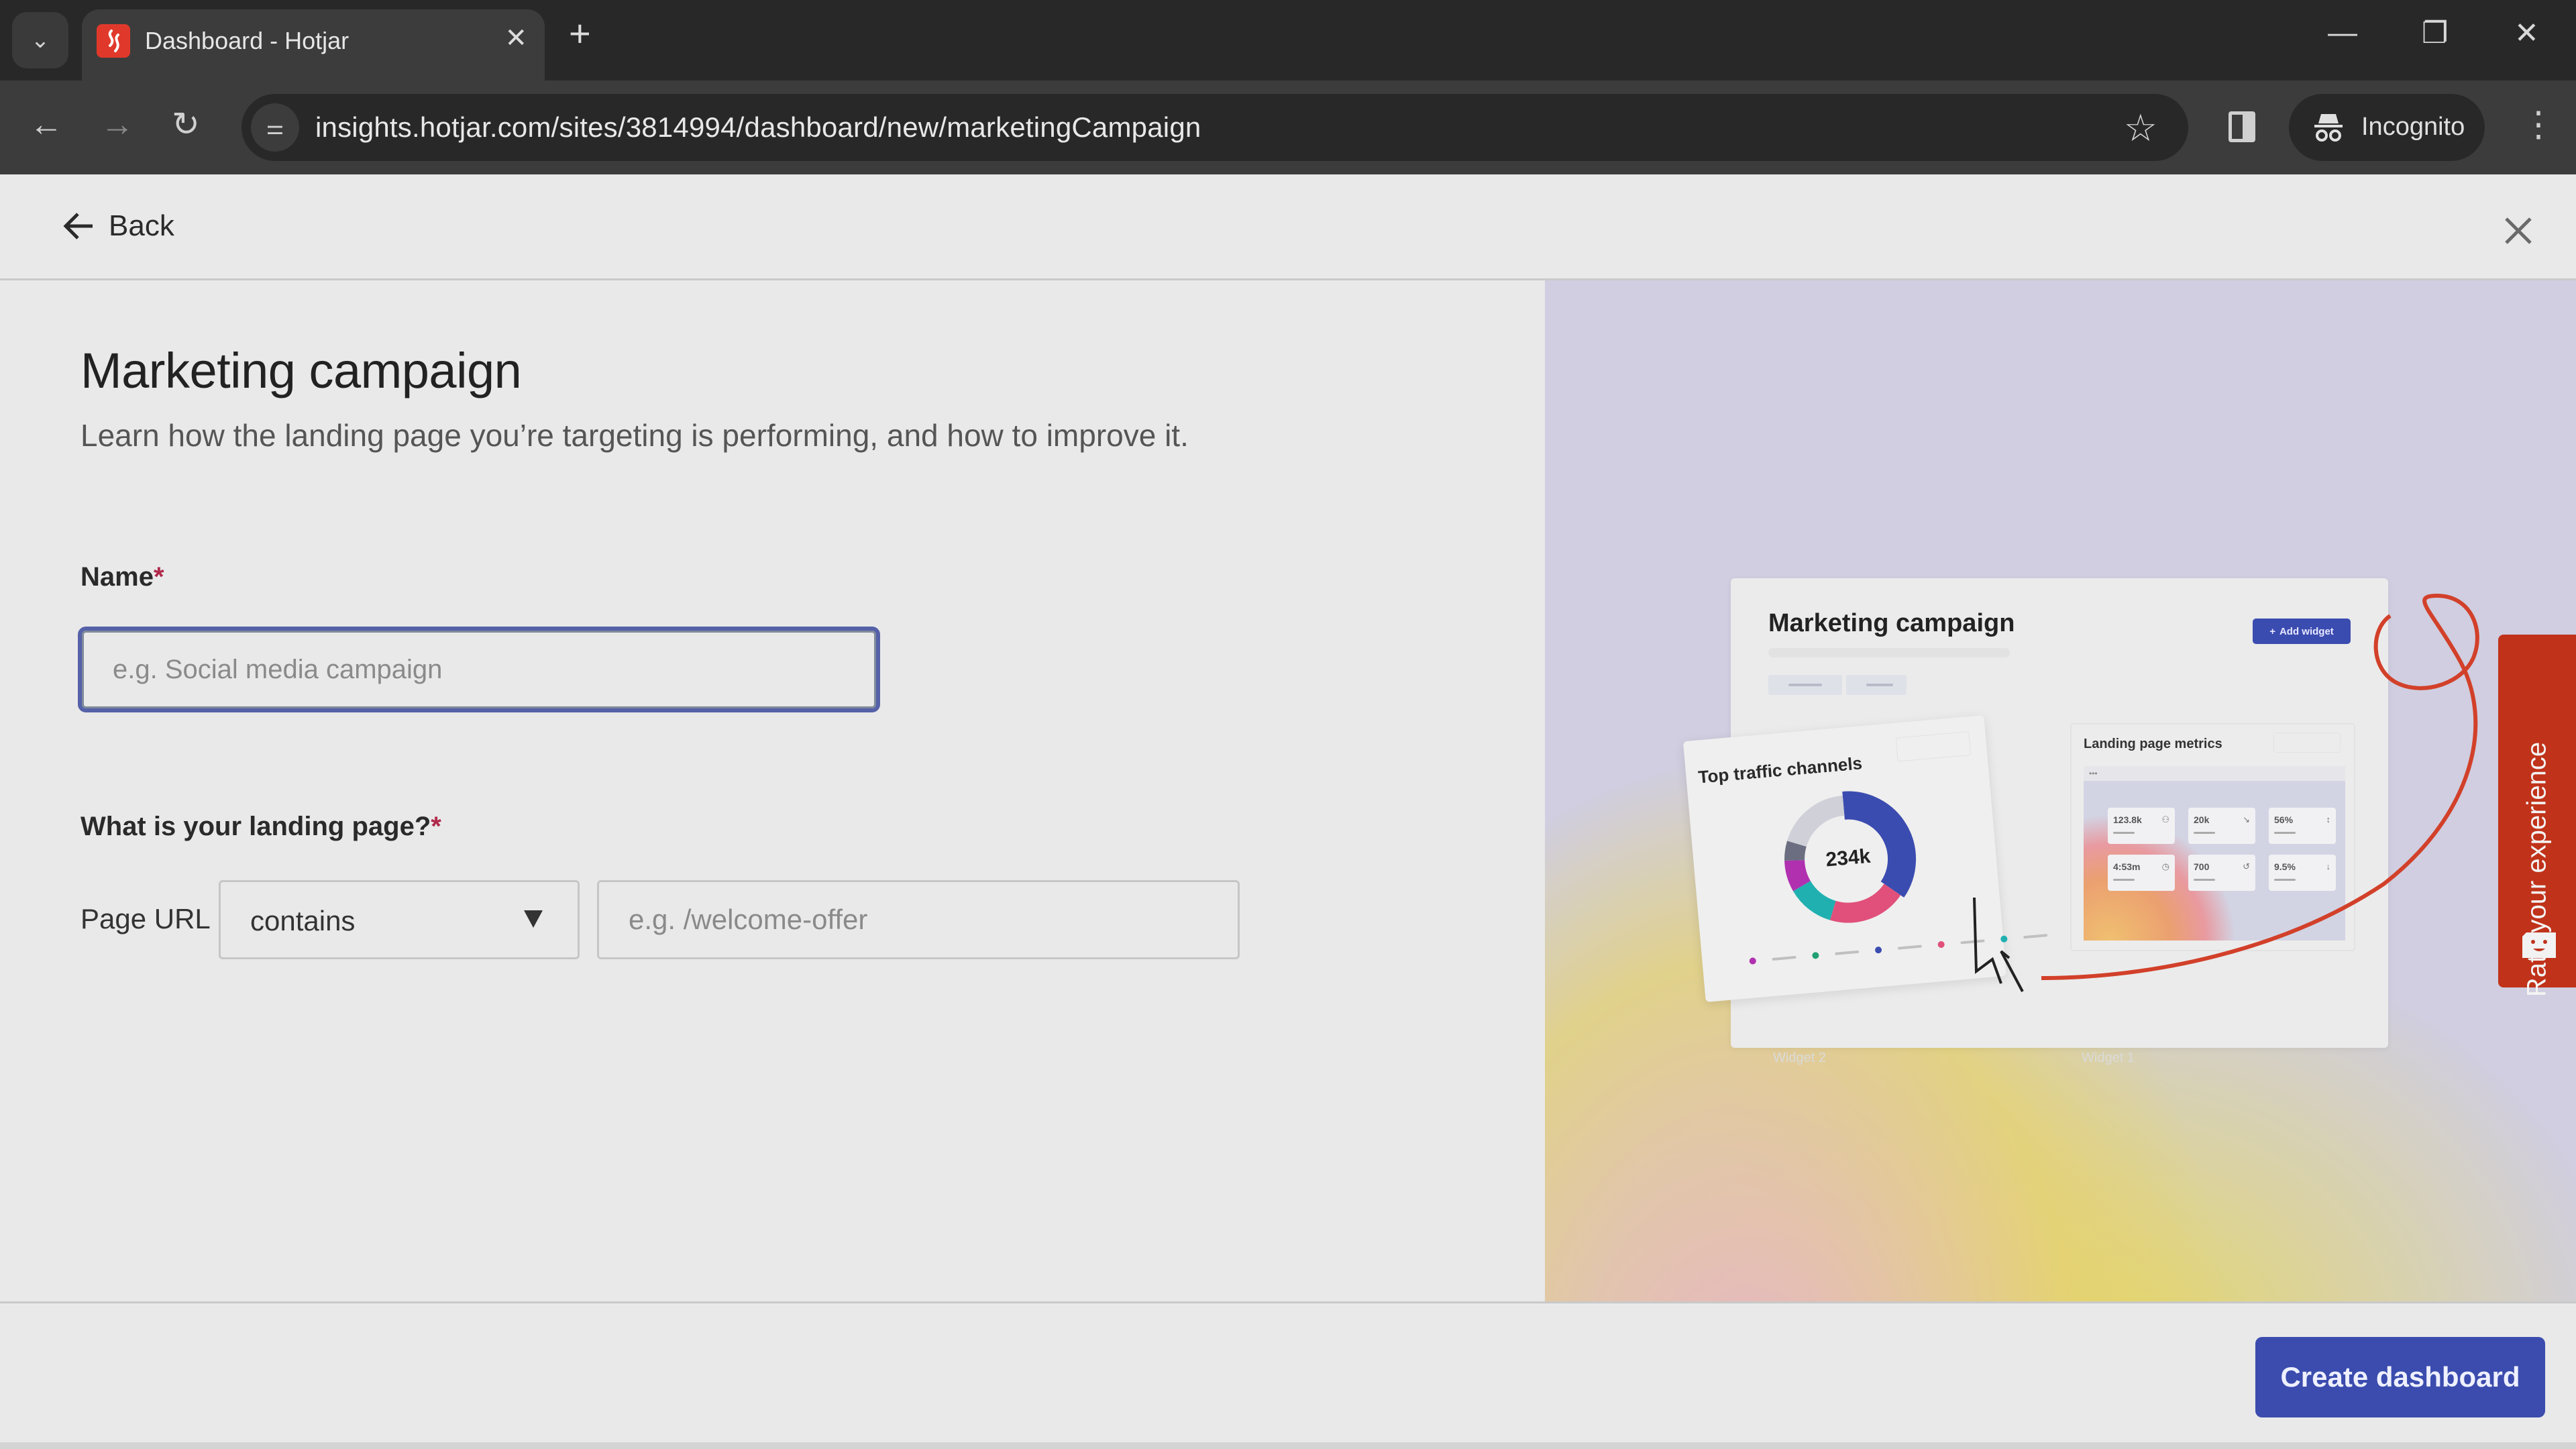  I want to click on minimize-icon: —, so click(2342, 33).